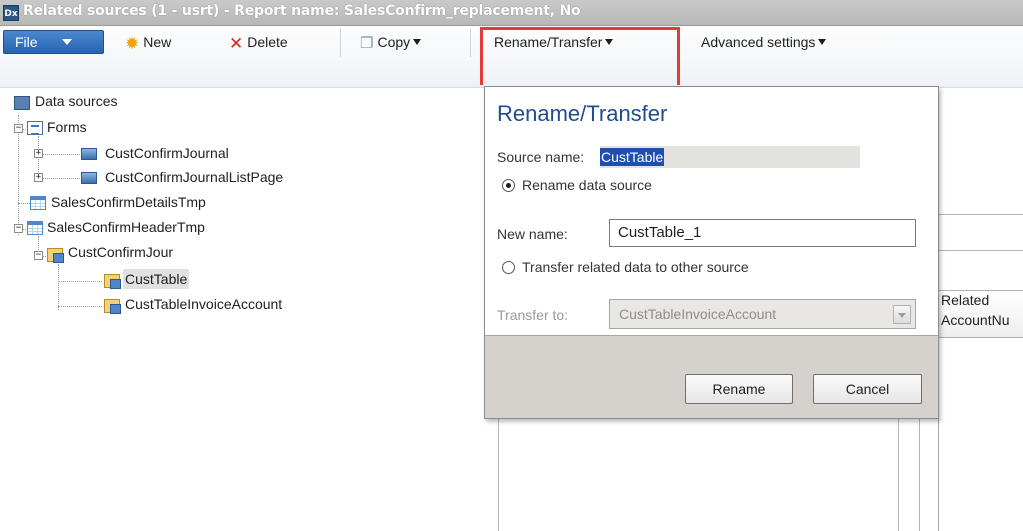 The width and height of the screenshot is (1023, 531). What do you see at coordinates (965, 300) in the screenshot?
I see `grid-column-header: Related` at bounding box center [965, 300].